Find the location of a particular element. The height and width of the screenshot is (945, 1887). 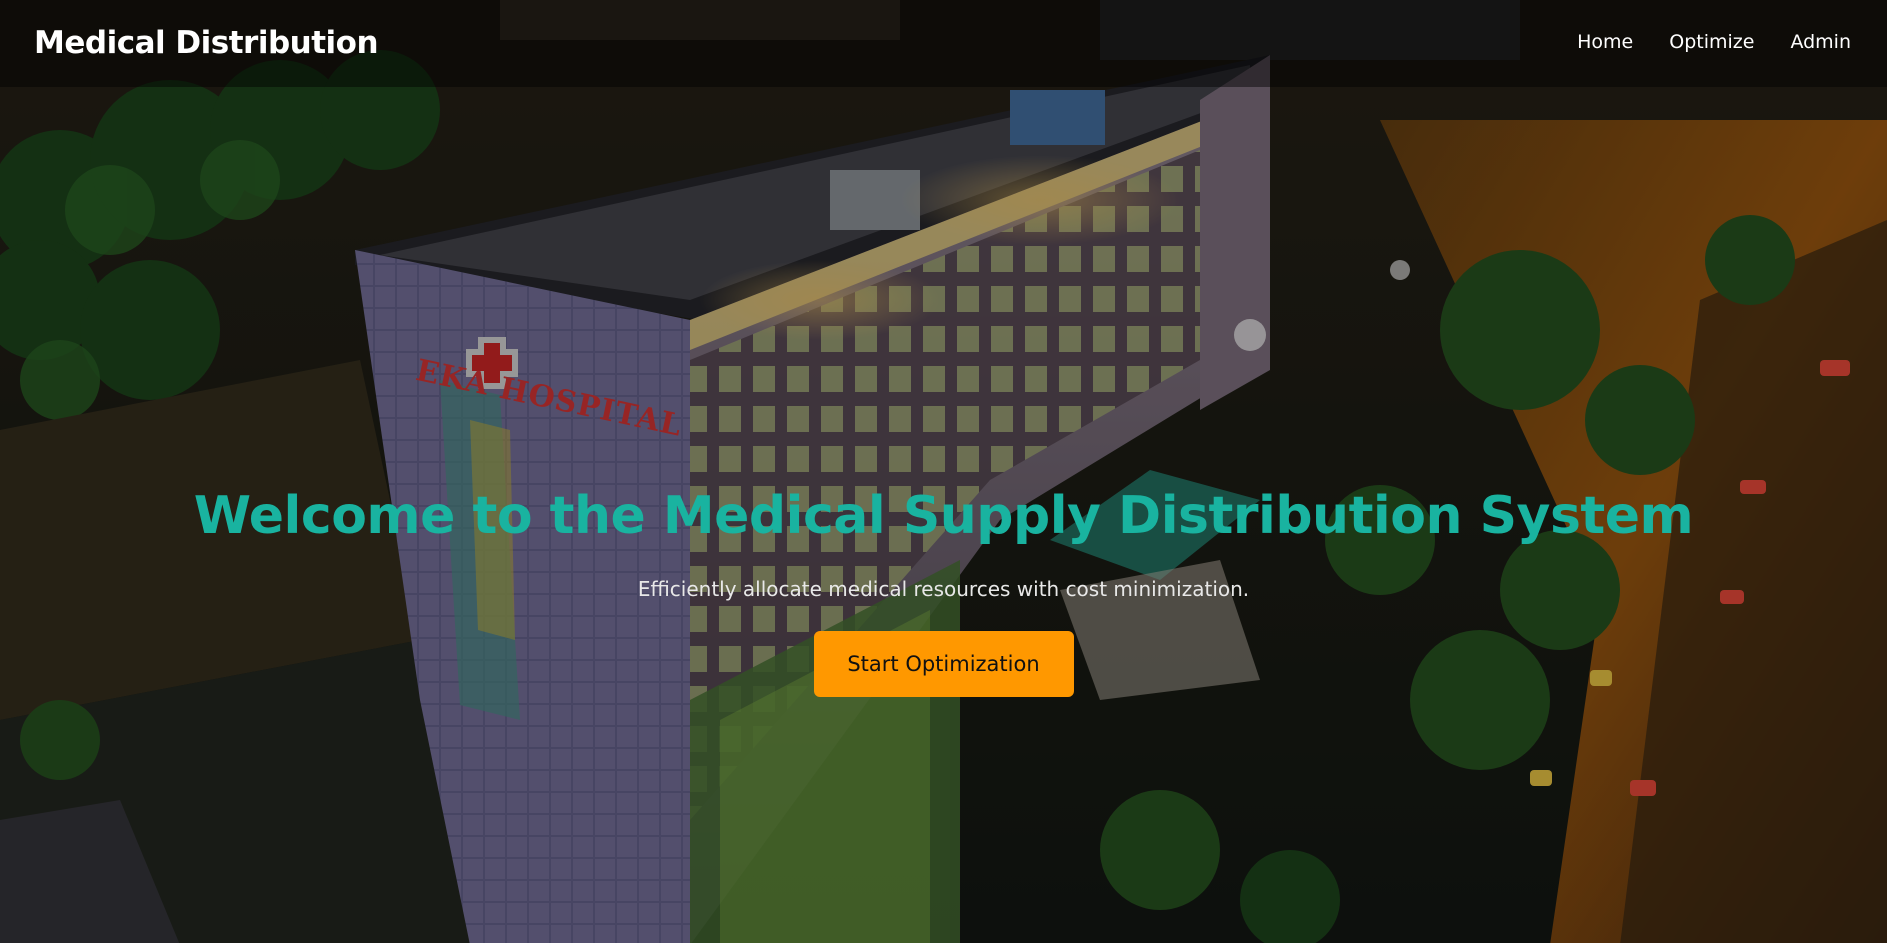

nav-link-home: Home is located at coordinates (1605, 42).